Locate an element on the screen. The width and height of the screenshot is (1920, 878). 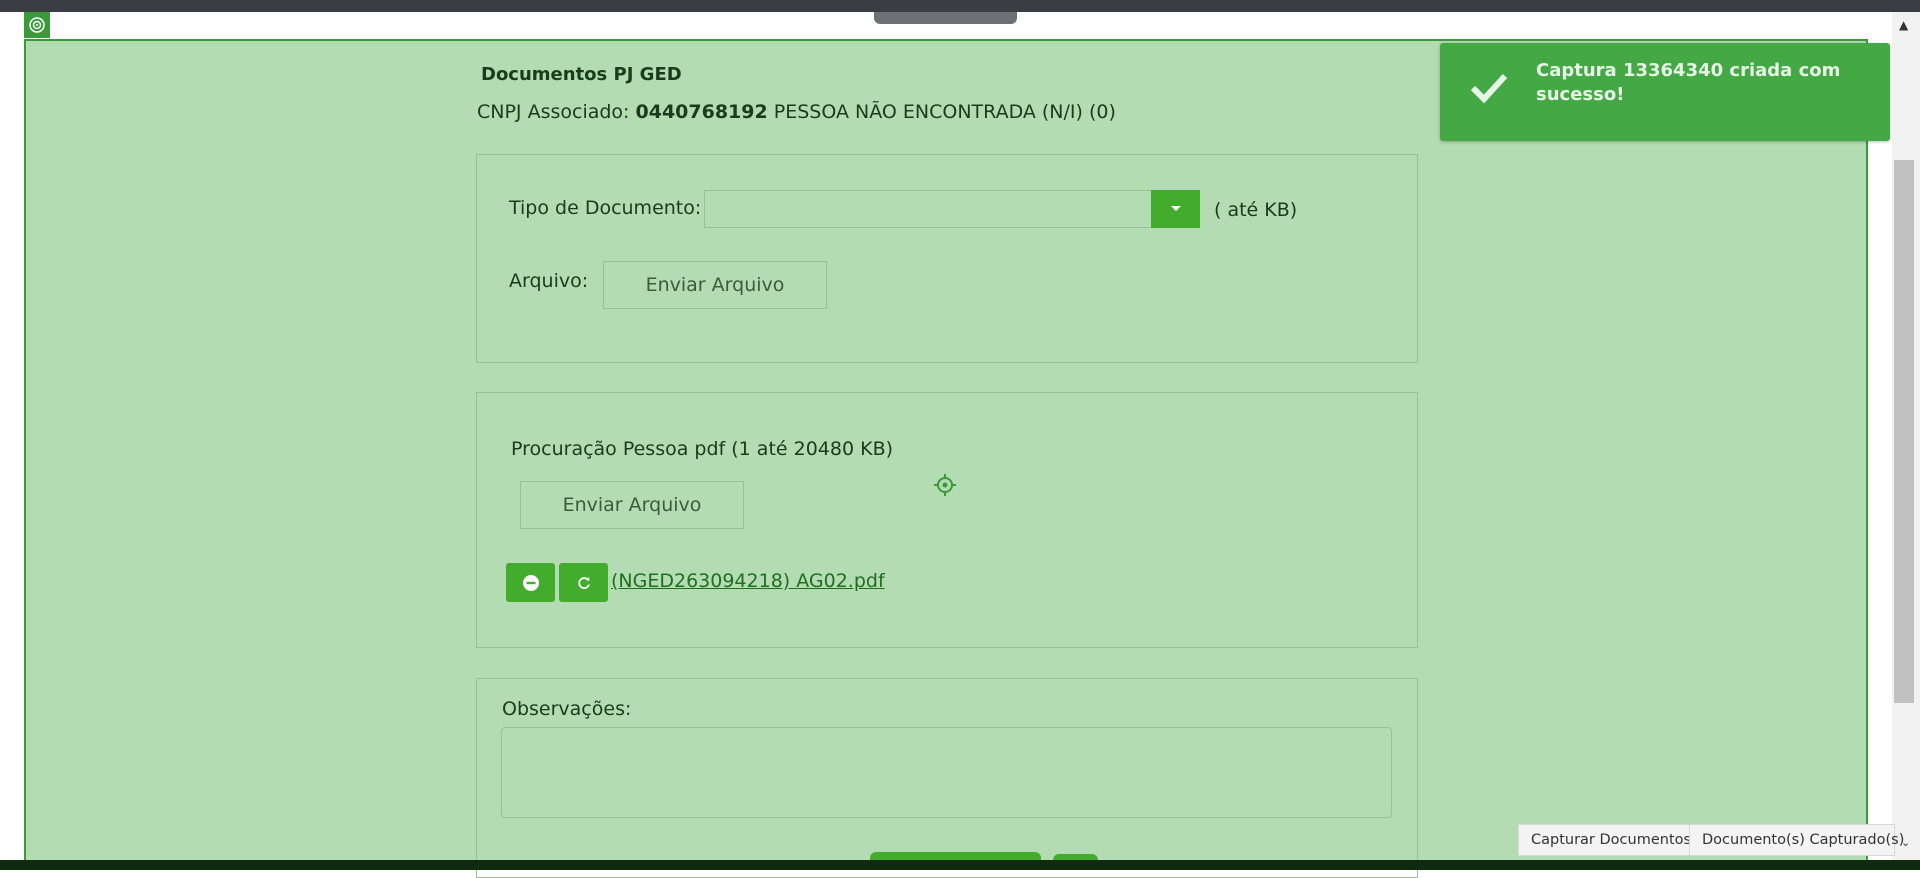
cnpj-number: 0440768192 is located at coordinates (701, 112).